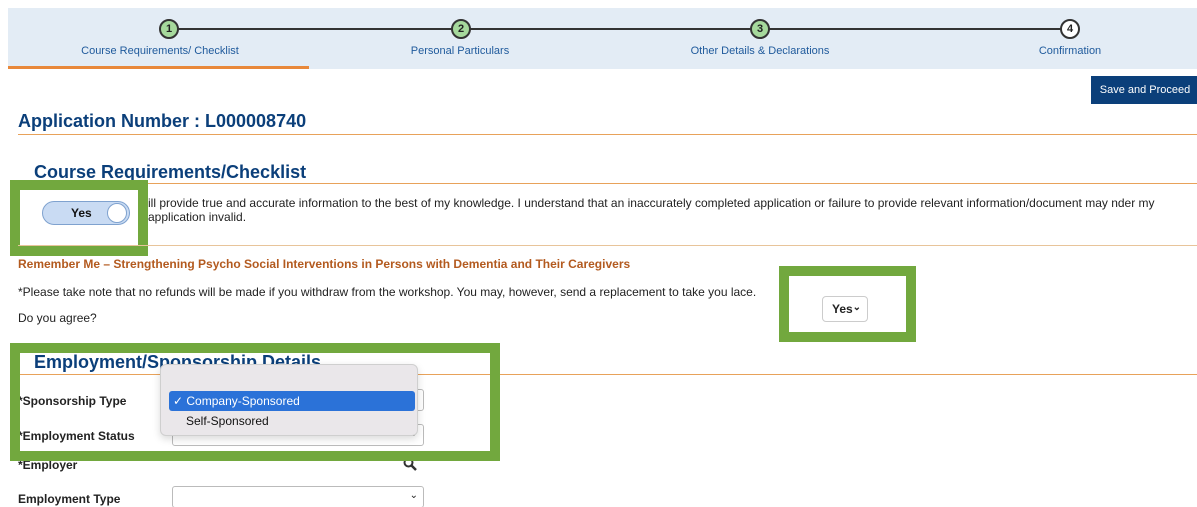 This screenshot has height=507, width=1197. I want to click on chevron-down-icon: ⌄, so click(413, 495).